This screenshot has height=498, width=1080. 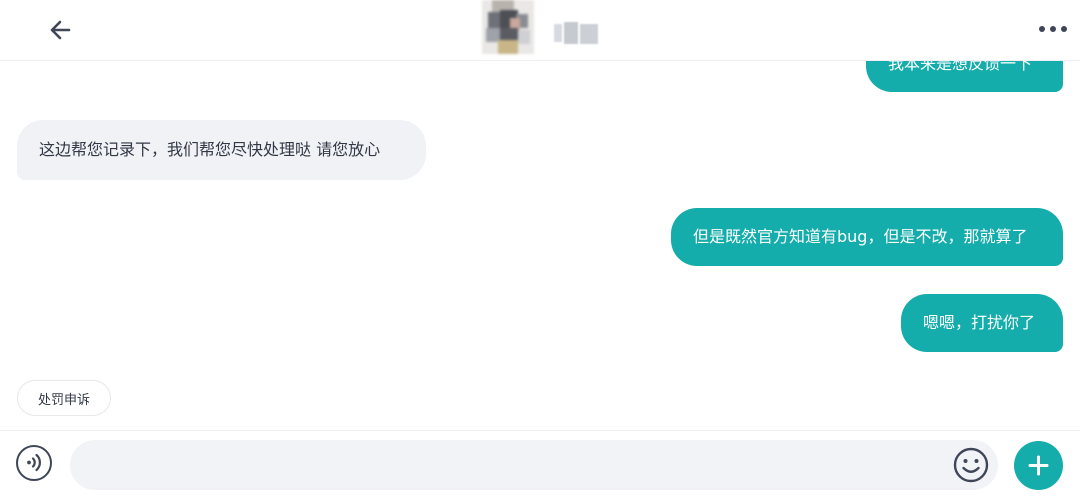 I want to click on smiley-icon, so click(x=971, y=465).